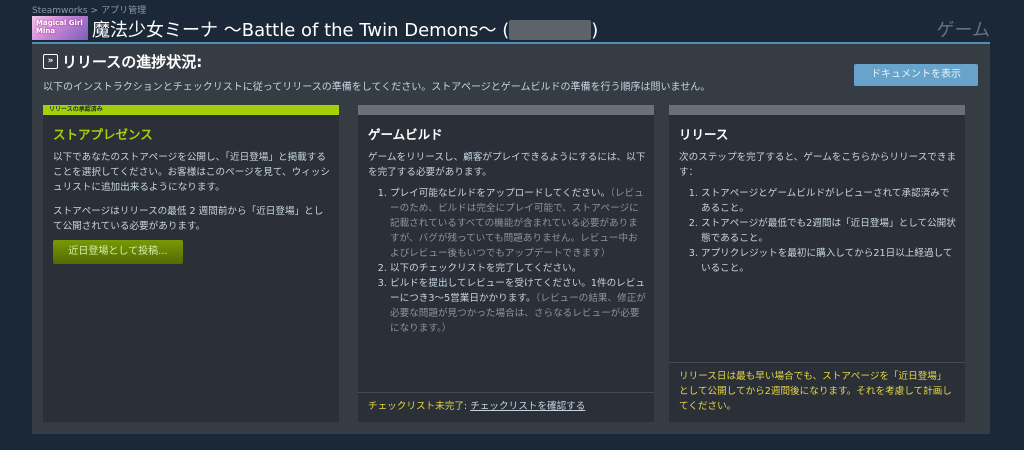 The height and width of the screenshot is (450, 1024). I want to click on release-status-bar, so click(817, 110).